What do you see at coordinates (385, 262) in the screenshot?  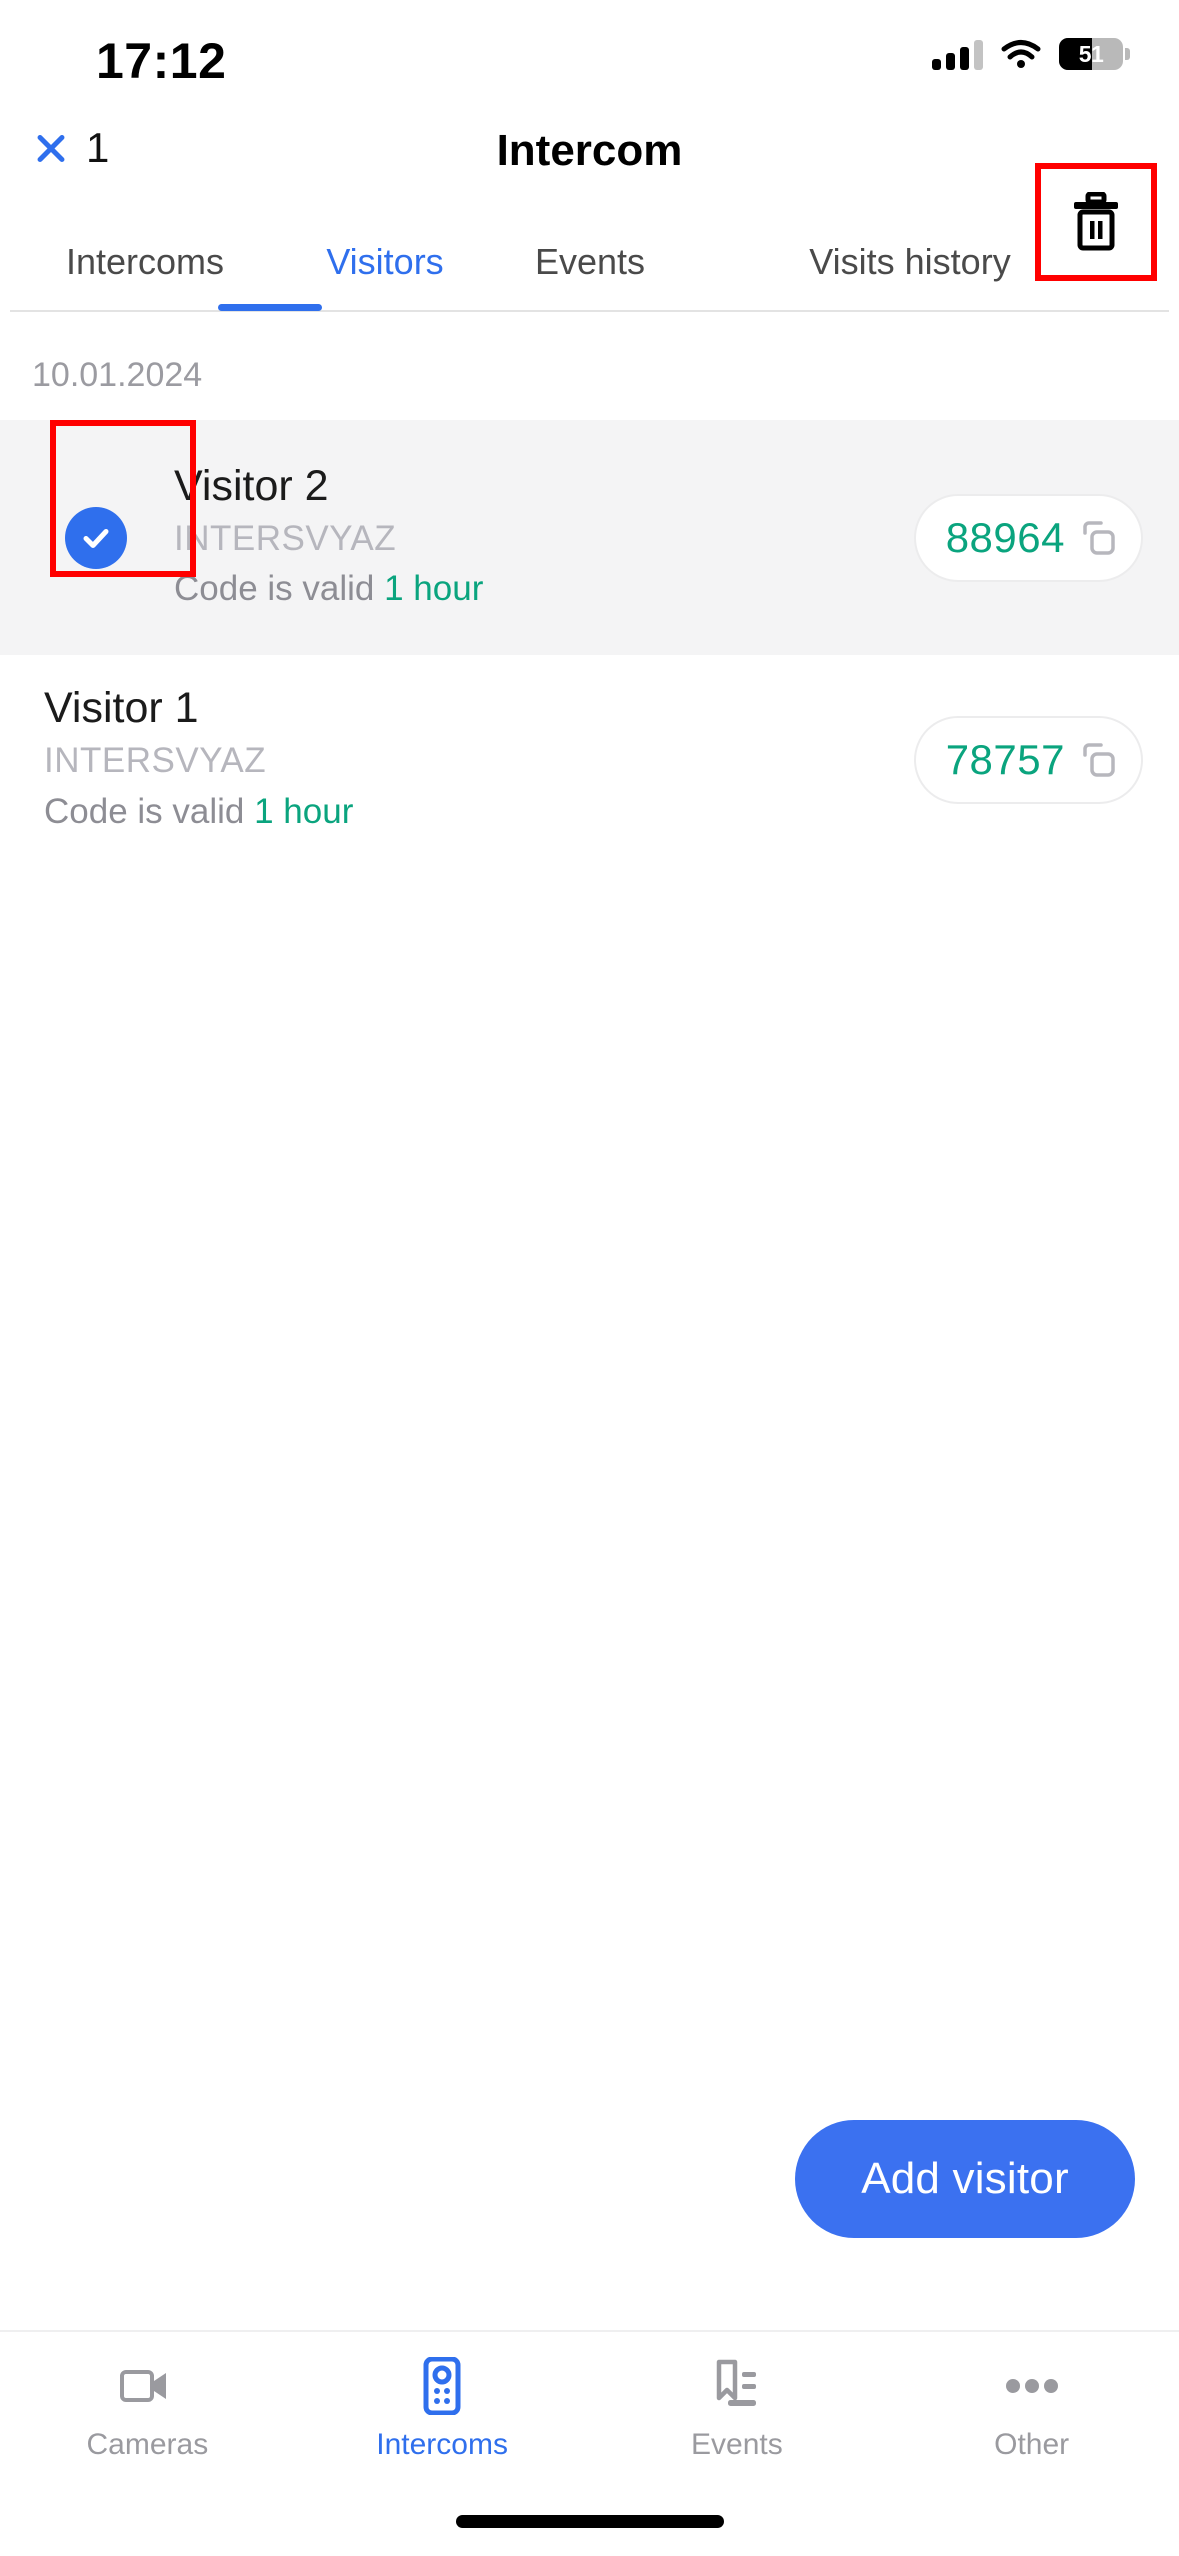 I see `tab-visitors: Visitors` at bounding box center [385, 262].